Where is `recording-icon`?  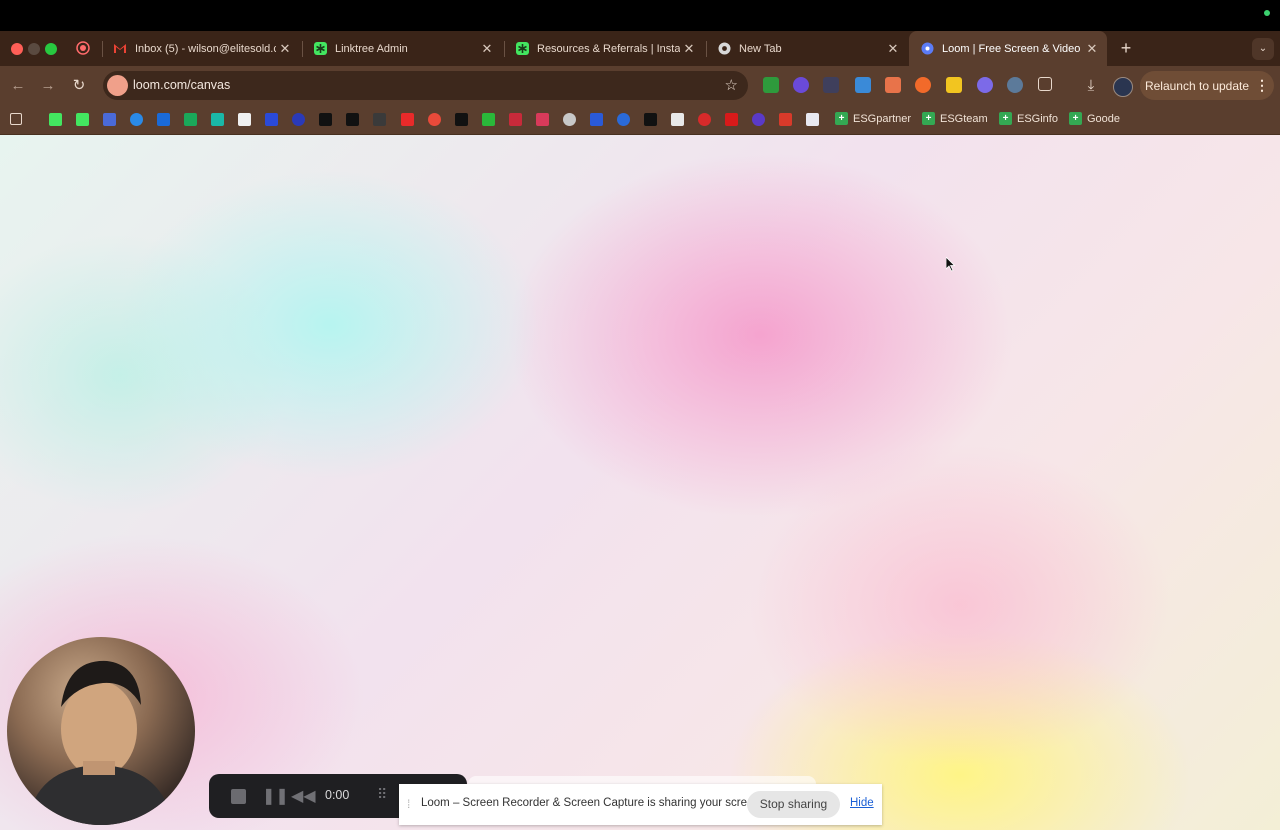
recording-icon is located at coordinates (83, 48).